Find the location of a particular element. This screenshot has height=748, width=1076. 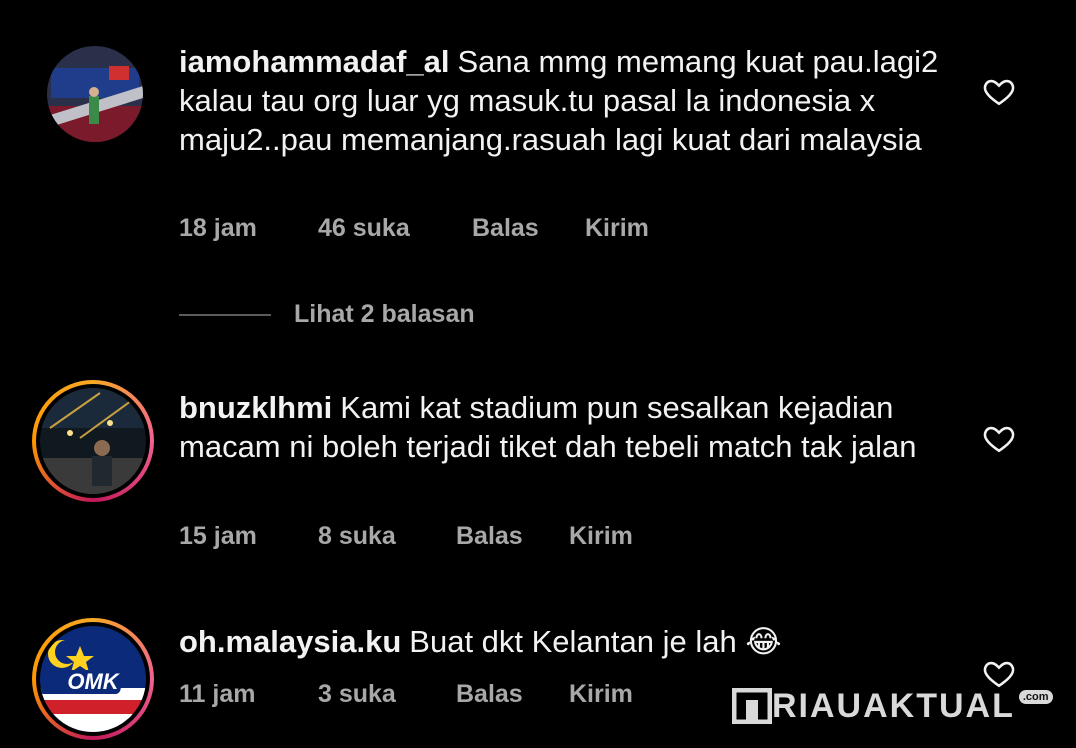

comment-username: bnuzklhmi is located at coordinates (255, 407).